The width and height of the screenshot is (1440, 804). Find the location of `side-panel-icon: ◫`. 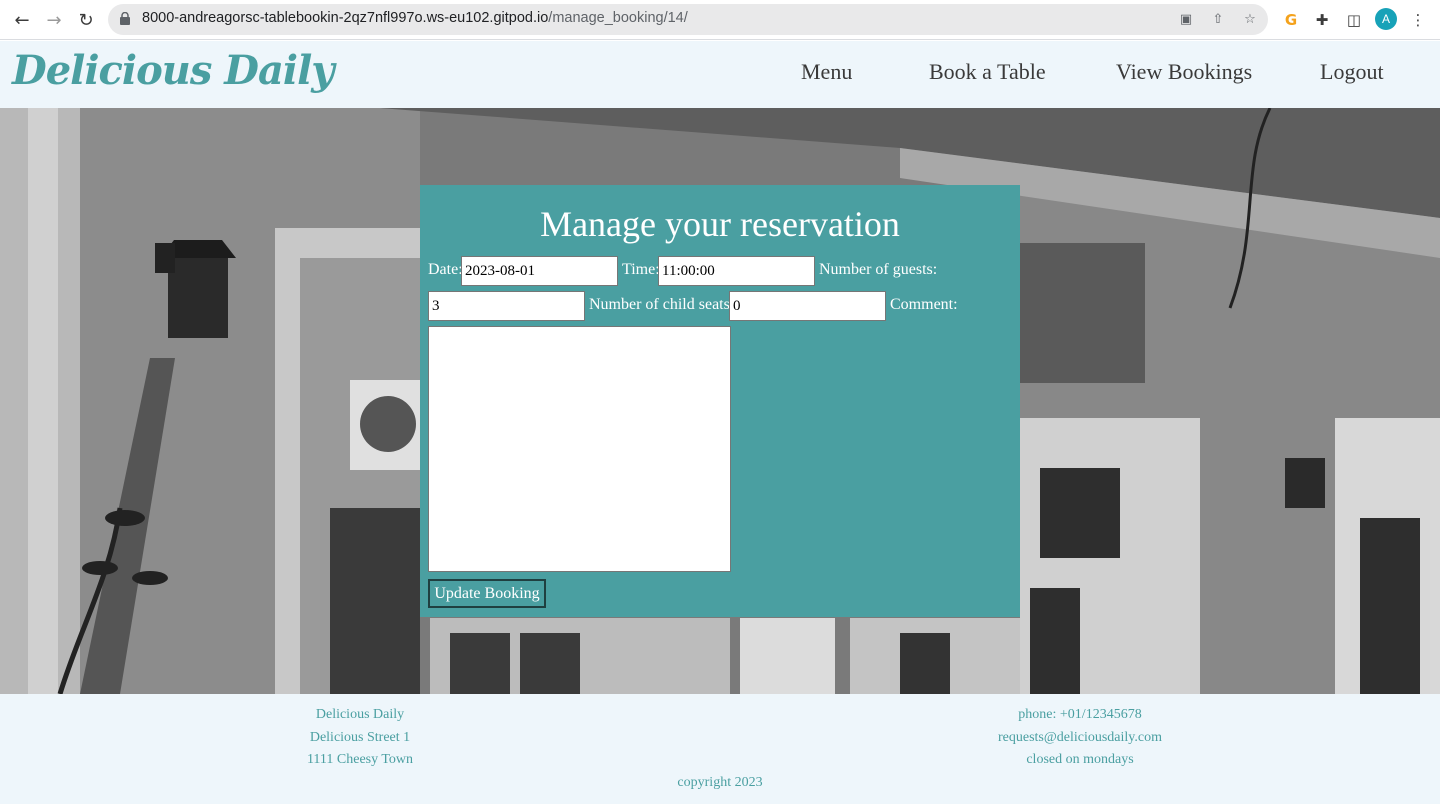

side-panel-icon: ◫ is located at coordinates (1354, 20).